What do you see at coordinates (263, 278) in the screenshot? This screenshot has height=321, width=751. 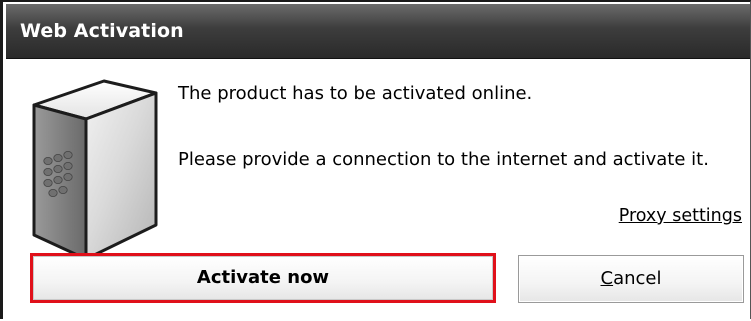 I see `activate-now-button: Activate now` at bounding box center [263, 278].